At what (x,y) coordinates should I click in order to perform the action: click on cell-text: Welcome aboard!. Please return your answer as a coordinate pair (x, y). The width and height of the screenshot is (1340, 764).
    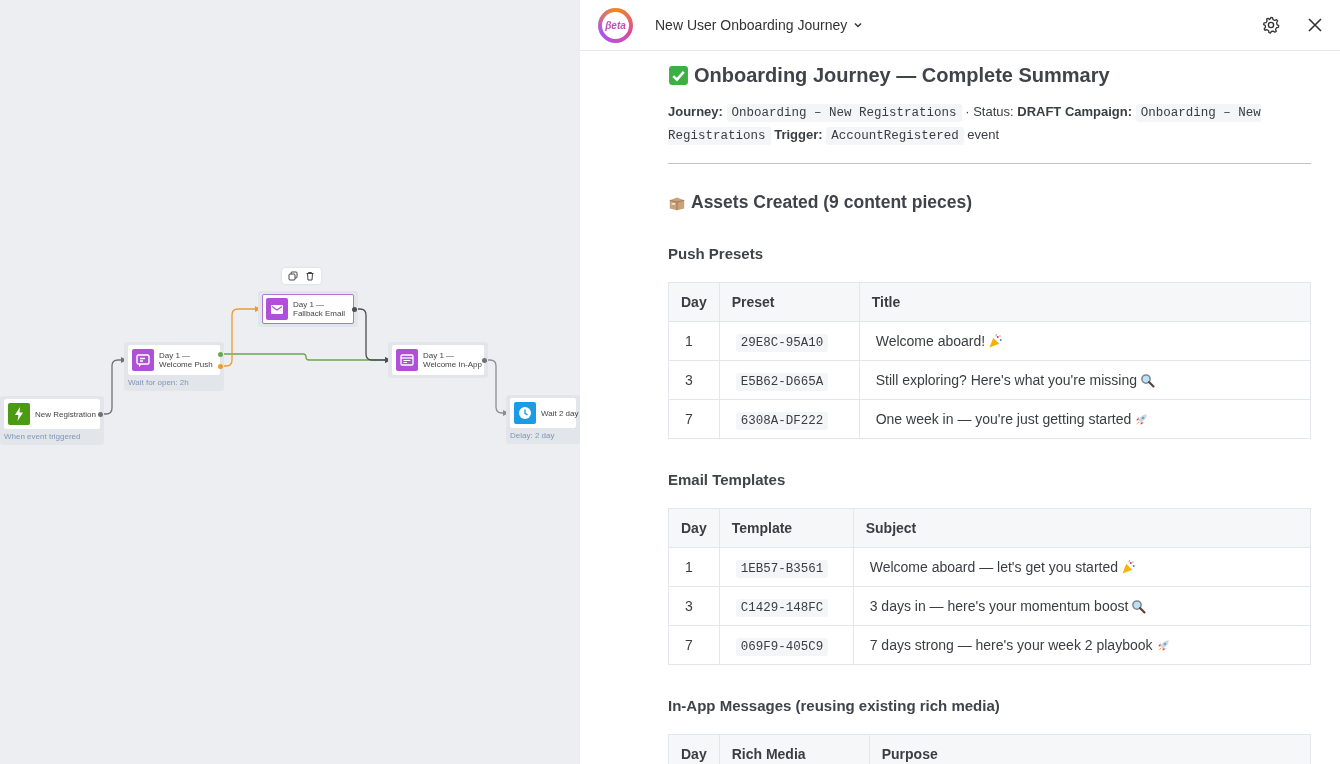
    Looking at the image, I should click on (930, 340).